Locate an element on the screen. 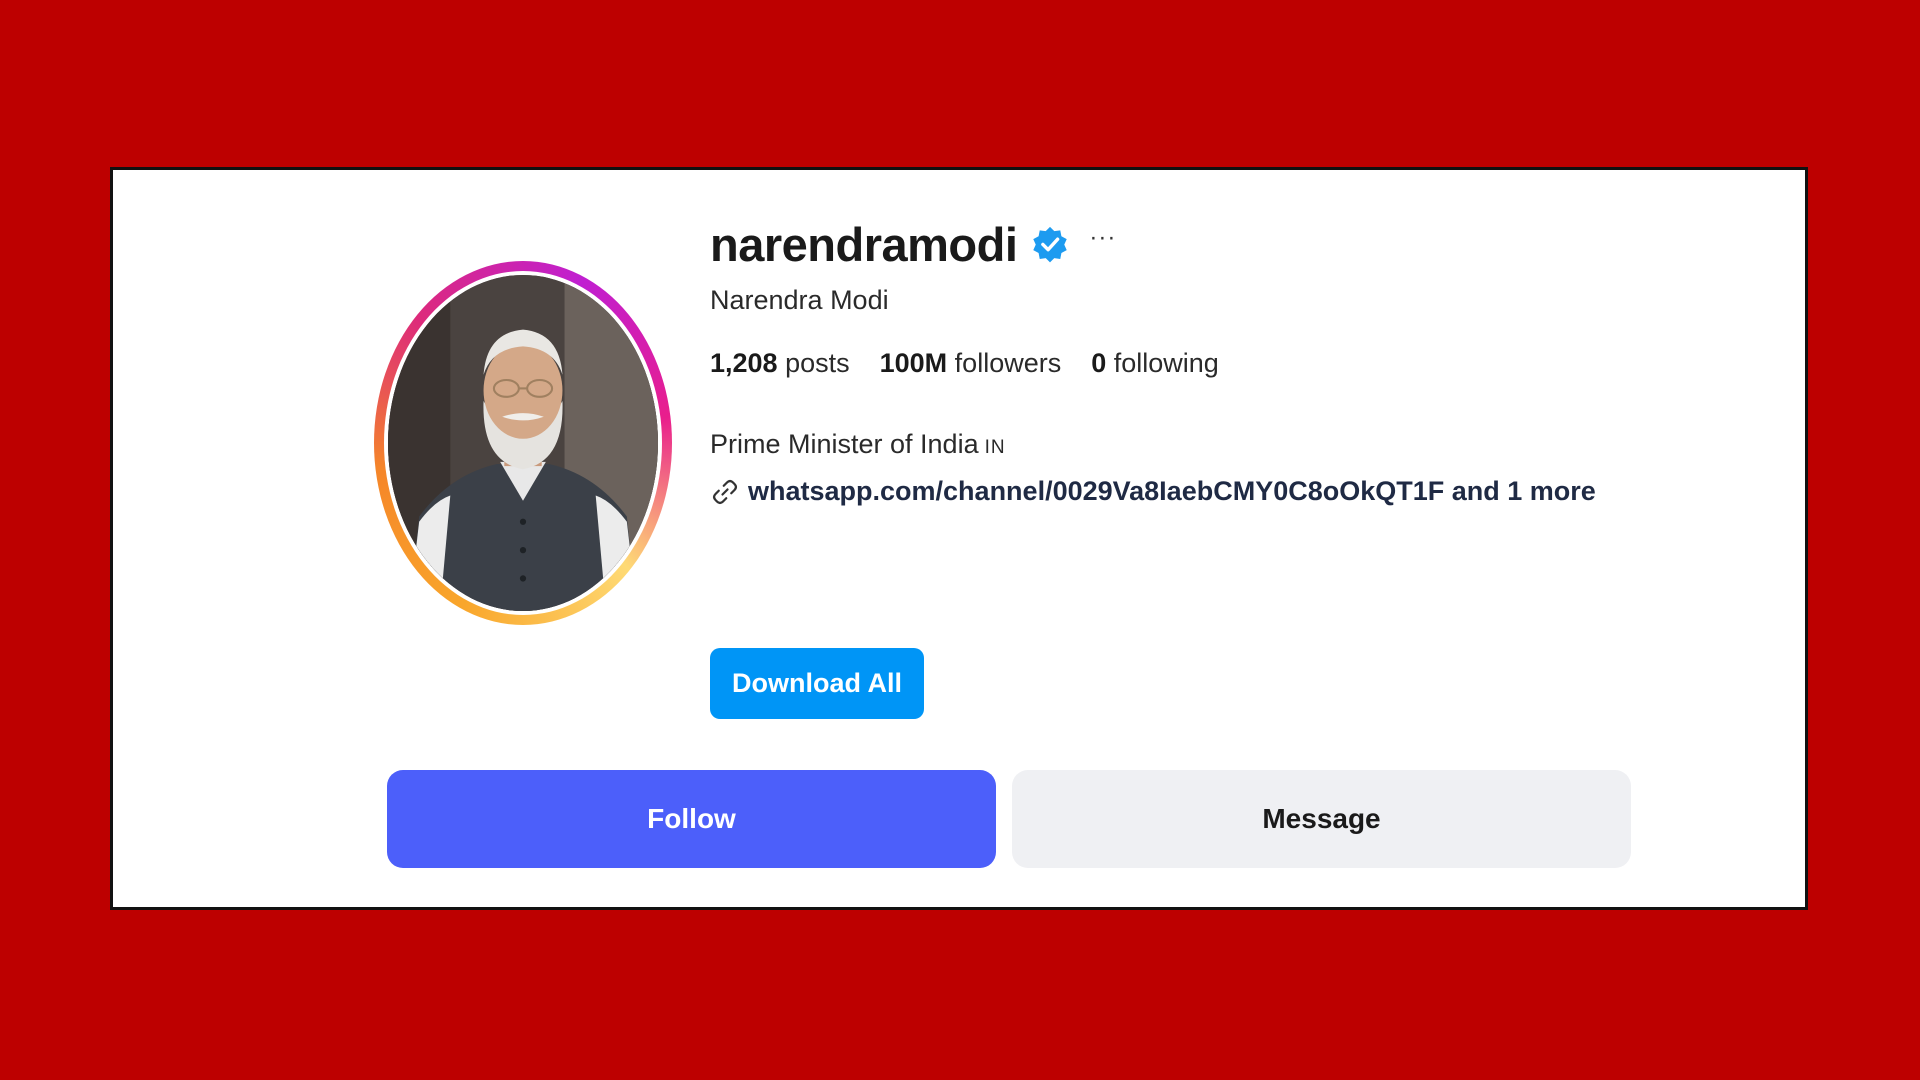  followers-count: 100M is located at coordinates (913, 363).